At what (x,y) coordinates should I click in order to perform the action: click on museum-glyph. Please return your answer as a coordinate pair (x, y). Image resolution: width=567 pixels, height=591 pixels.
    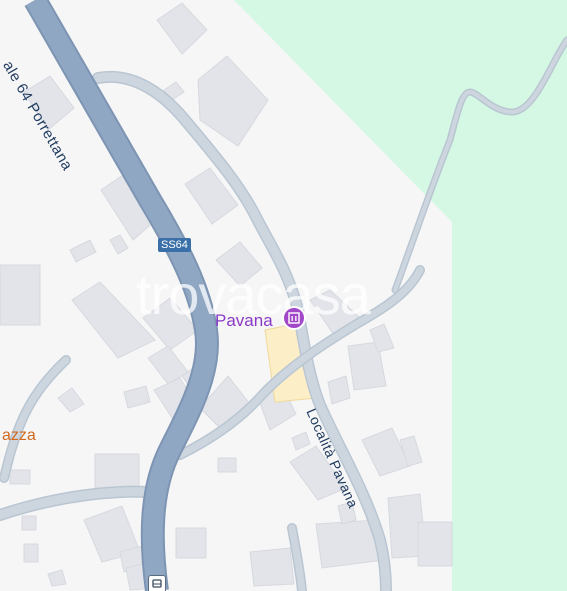
    Looking at the image, I should click on (294, 318).